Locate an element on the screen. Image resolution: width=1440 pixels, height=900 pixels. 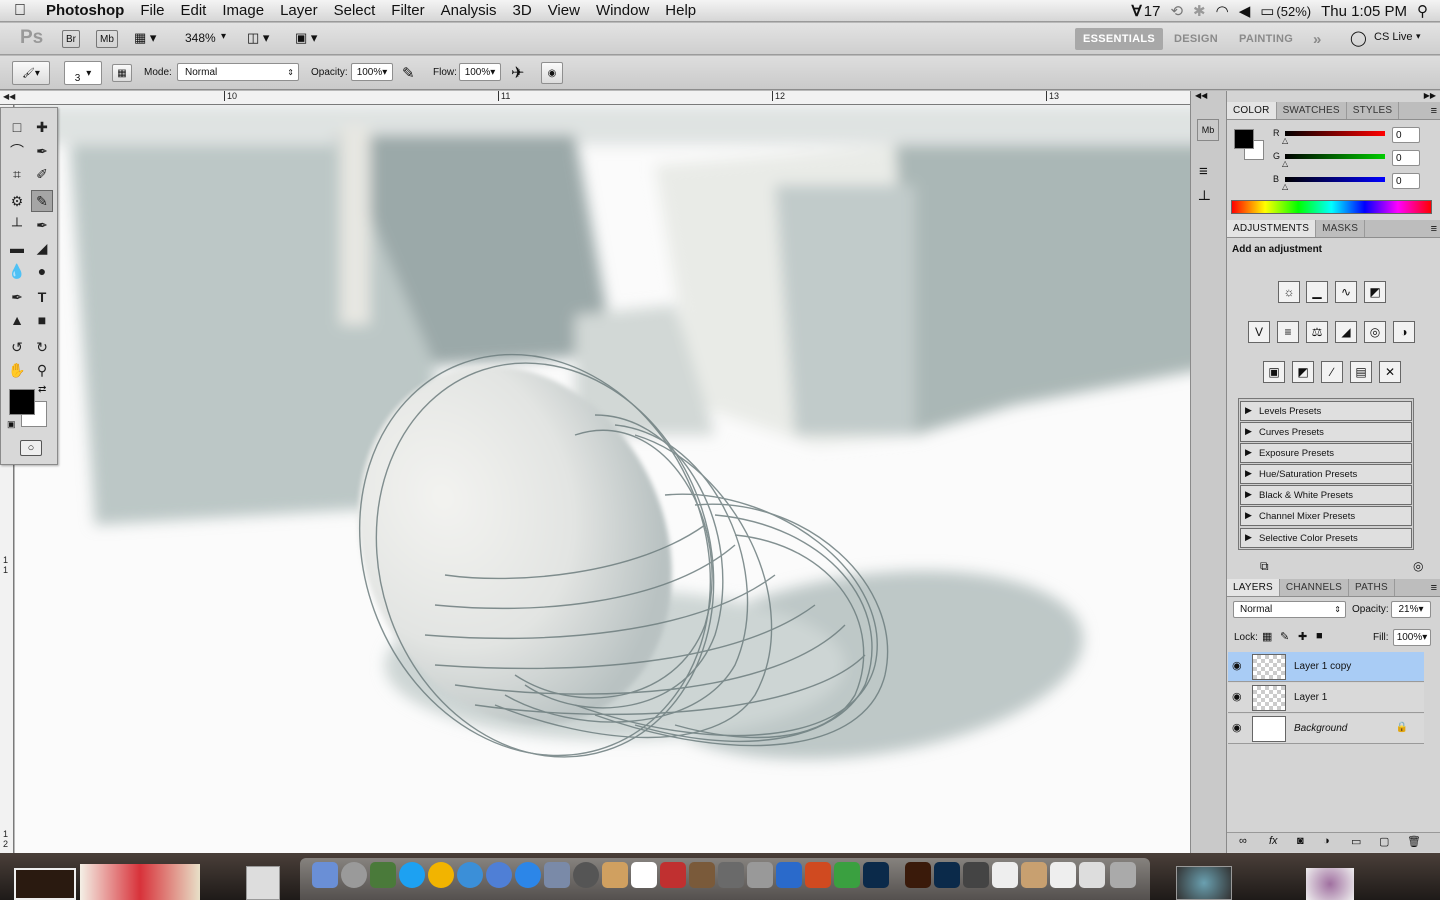
tool-app-icon is located at coordinates (731, 875).